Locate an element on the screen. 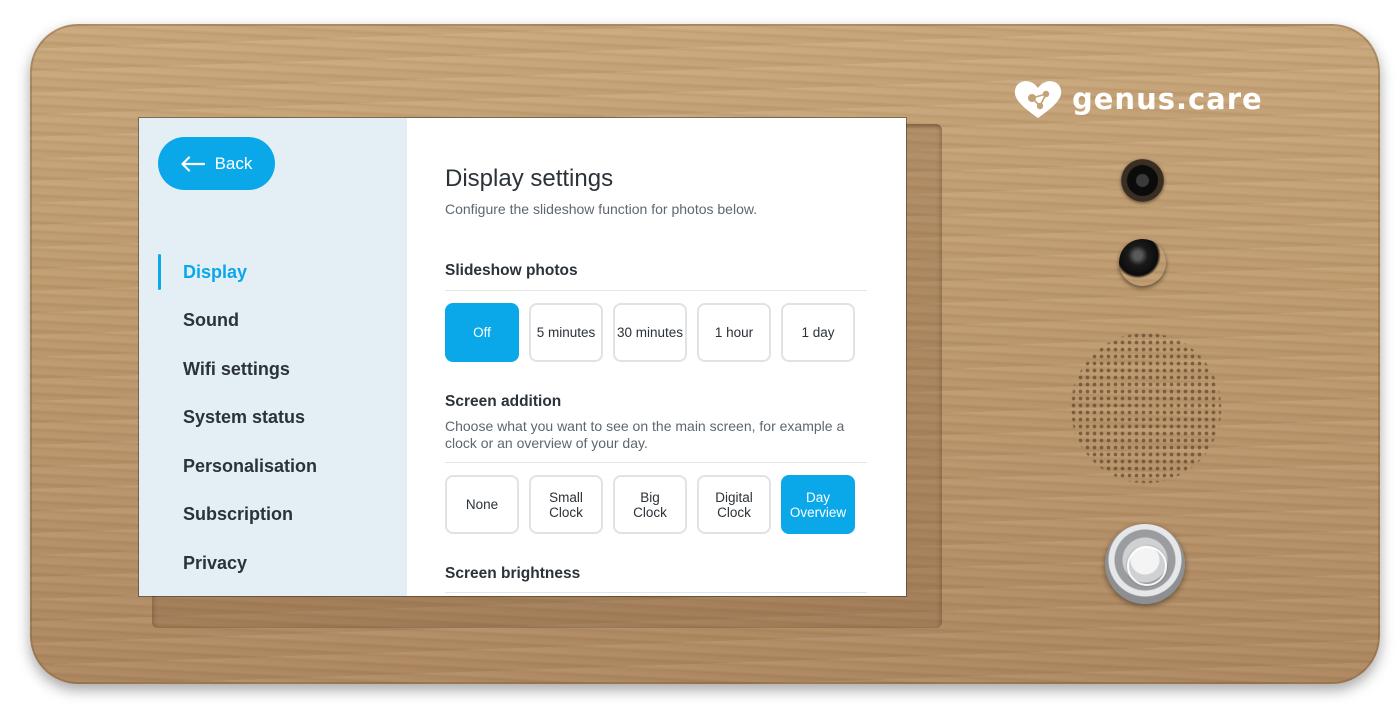 This screenshot has height=710, width=1400. screen-addition-option-none: None is located at coordinates (482, 504).